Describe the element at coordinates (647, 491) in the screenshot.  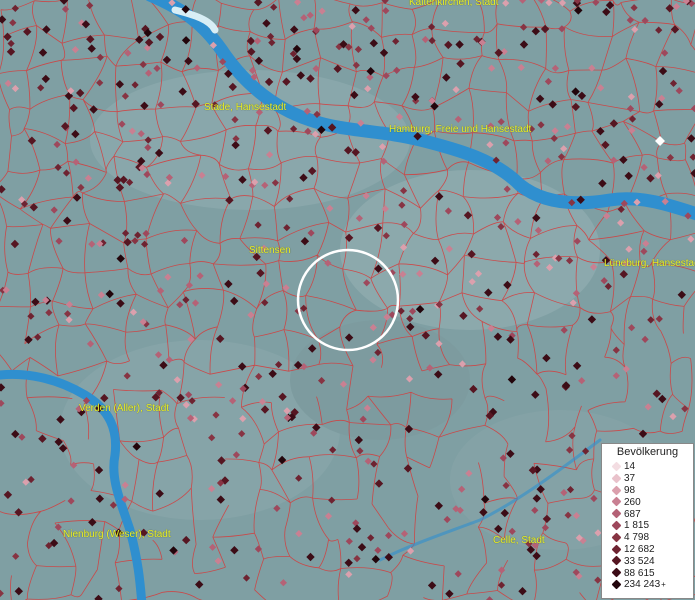
I see `legend-item: 98` at that location.